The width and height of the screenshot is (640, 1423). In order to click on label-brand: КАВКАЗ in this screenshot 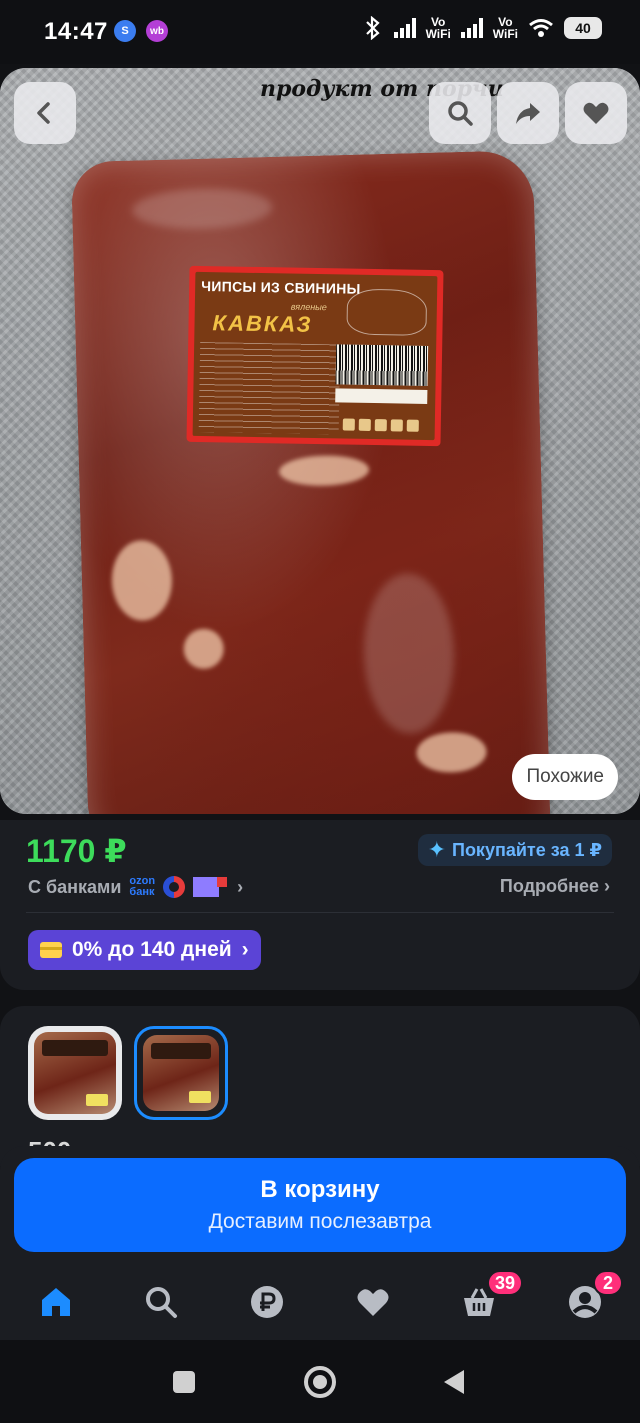, I will do `click(262, 323)`.